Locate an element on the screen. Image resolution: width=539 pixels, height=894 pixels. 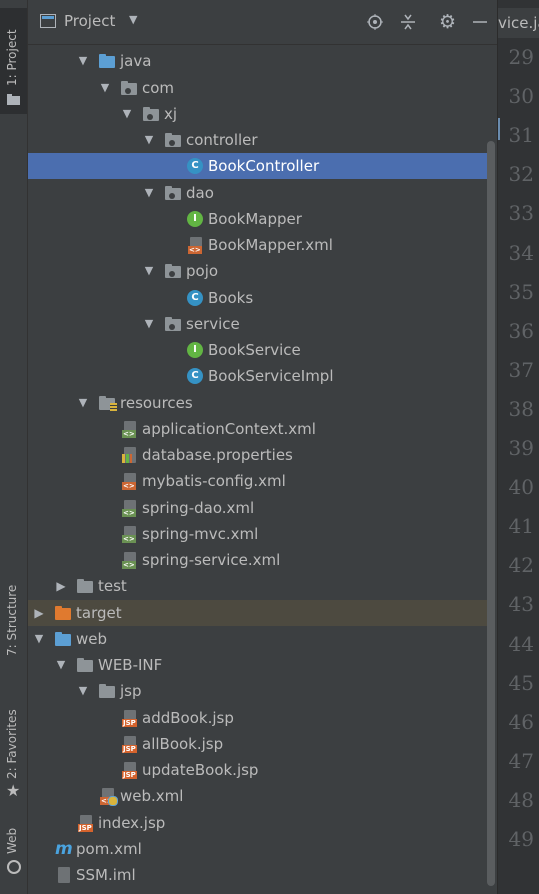
gear-icon: ⚙ is located at coordinates (447, 22).